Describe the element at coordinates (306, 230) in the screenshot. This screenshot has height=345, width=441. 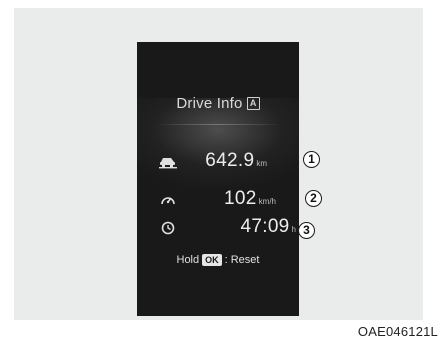
I see `callout-3: 3` at that location.